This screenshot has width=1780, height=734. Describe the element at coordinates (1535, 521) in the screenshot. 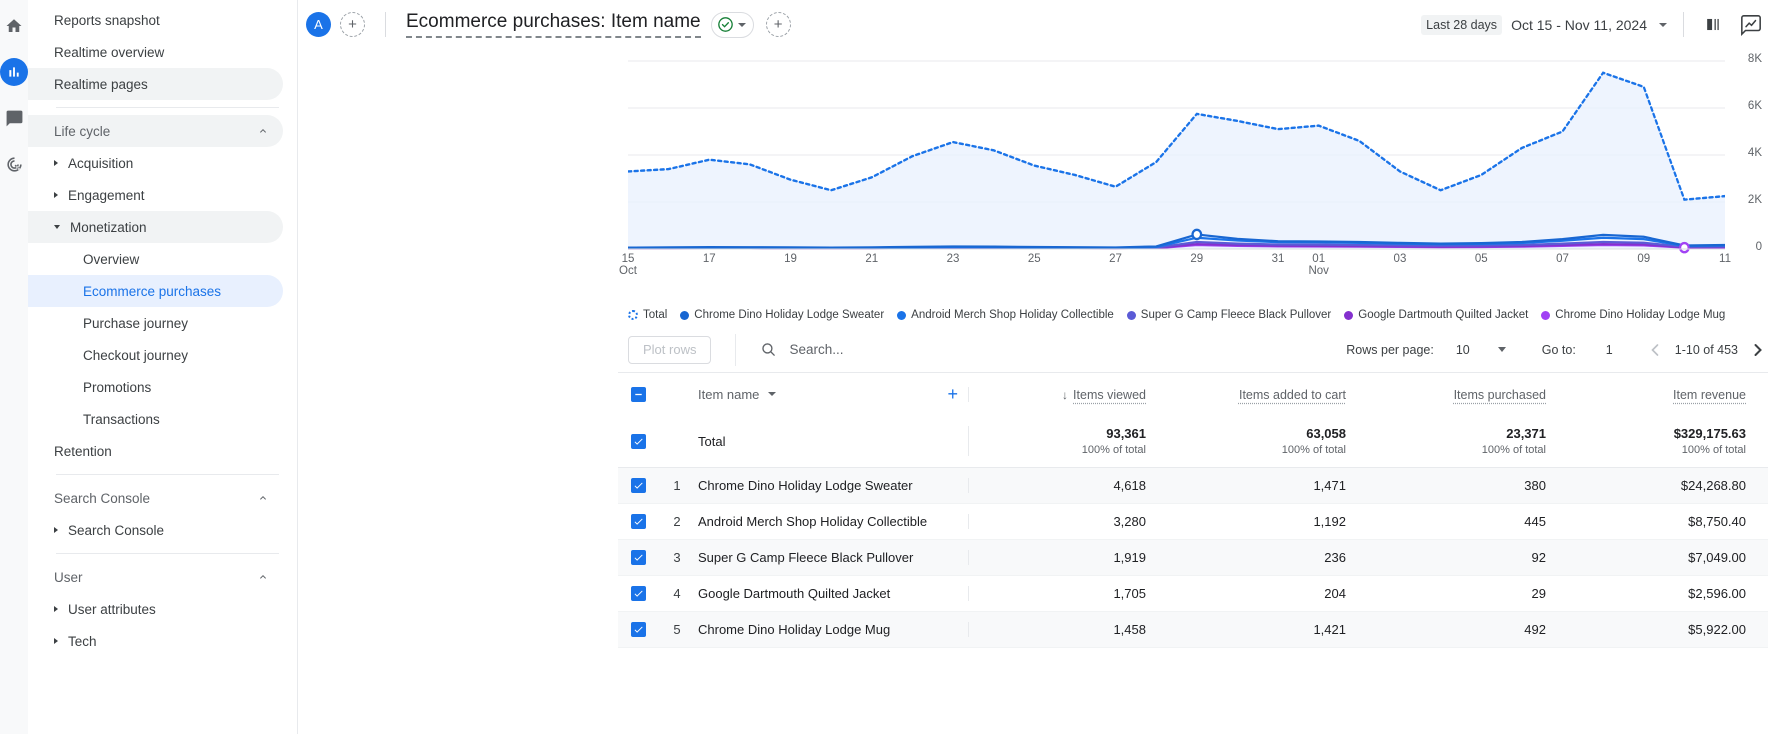

I see `row-items-purchased: 445` at that location.